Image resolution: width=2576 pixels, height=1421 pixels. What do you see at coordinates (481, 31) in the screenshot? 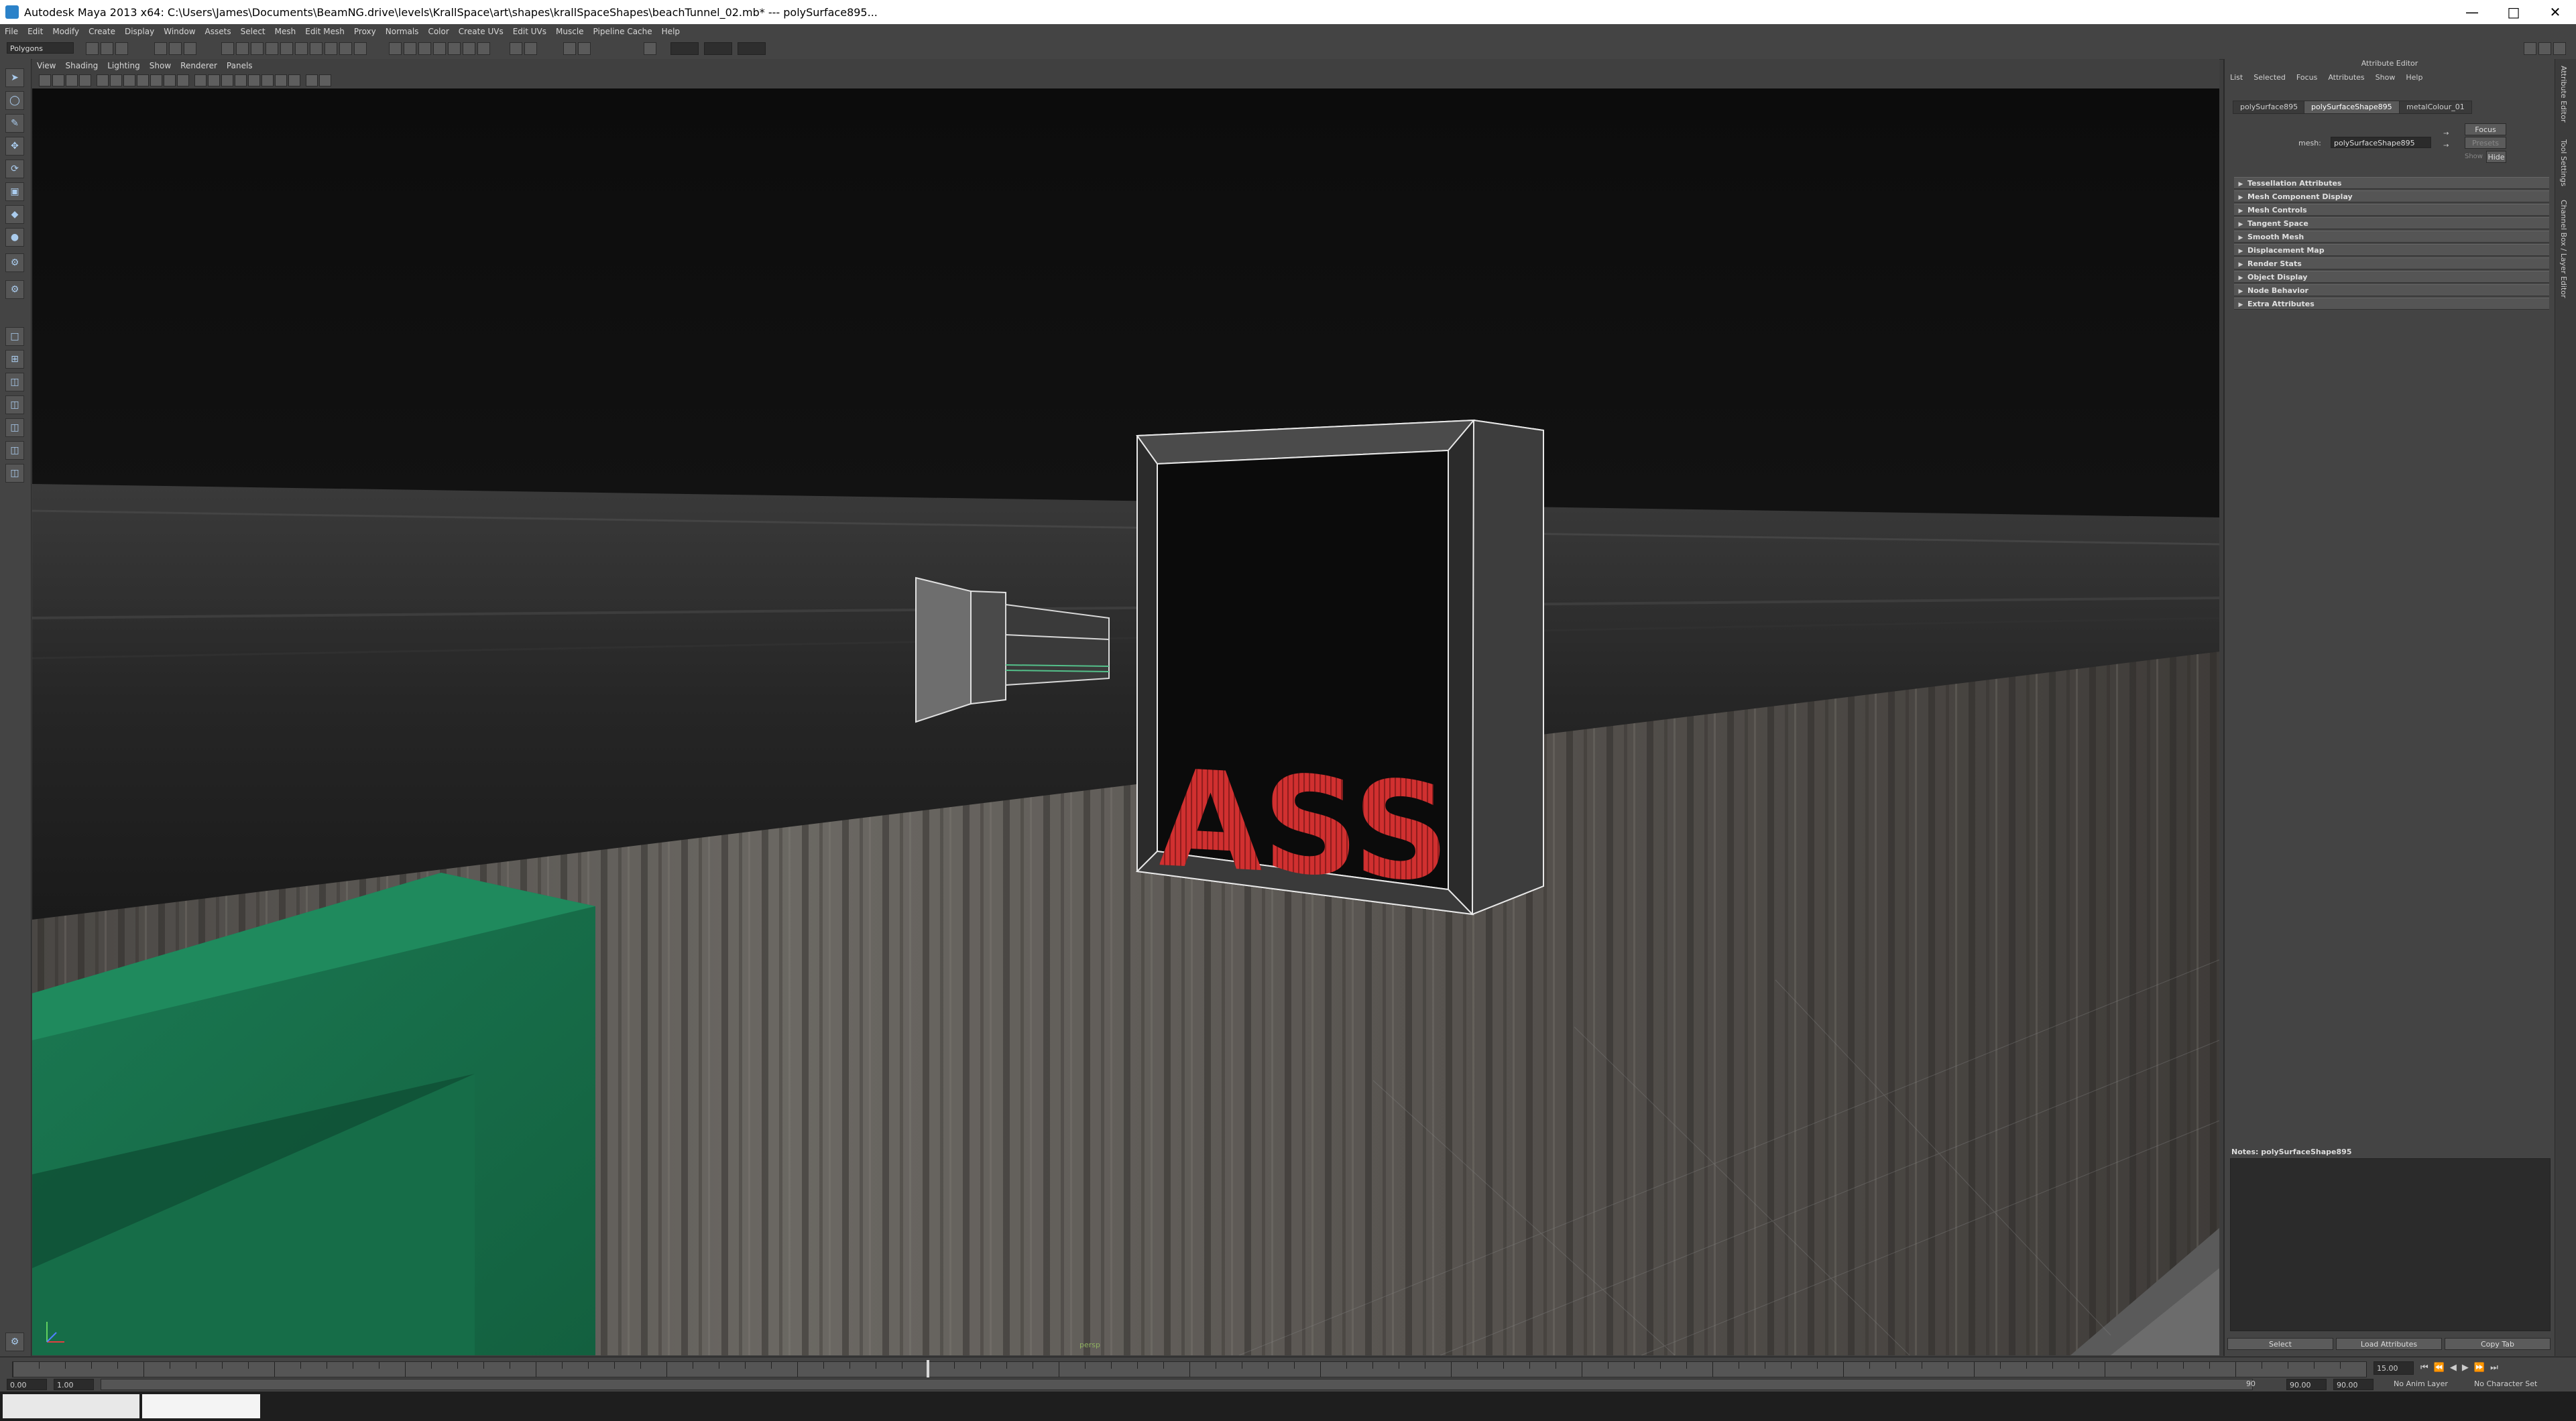
I see `menu-create-uvs: Create UVs` at bounding box center [481, 31].